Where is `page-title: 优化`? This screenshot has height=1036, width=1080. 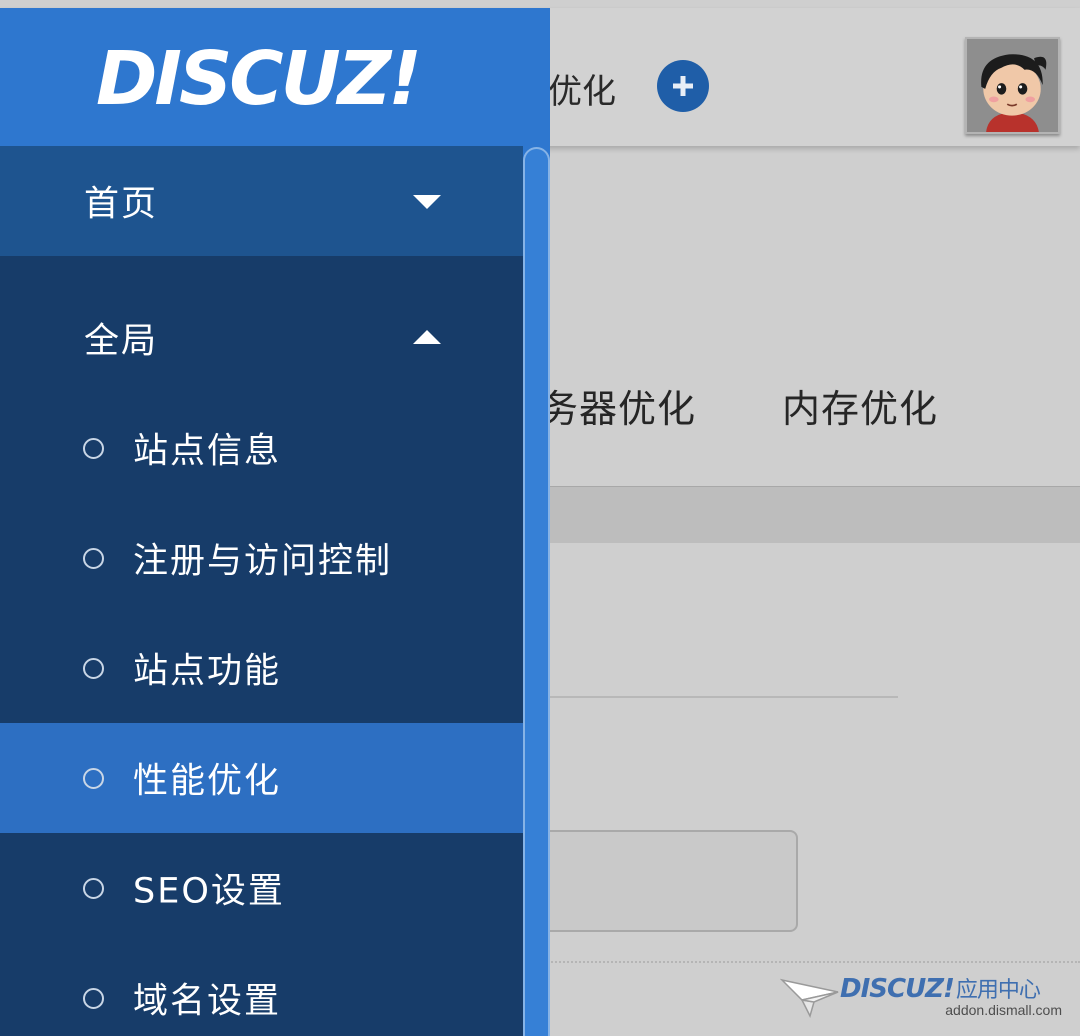 page-title: 优化 is located at coordinates (582, 92).